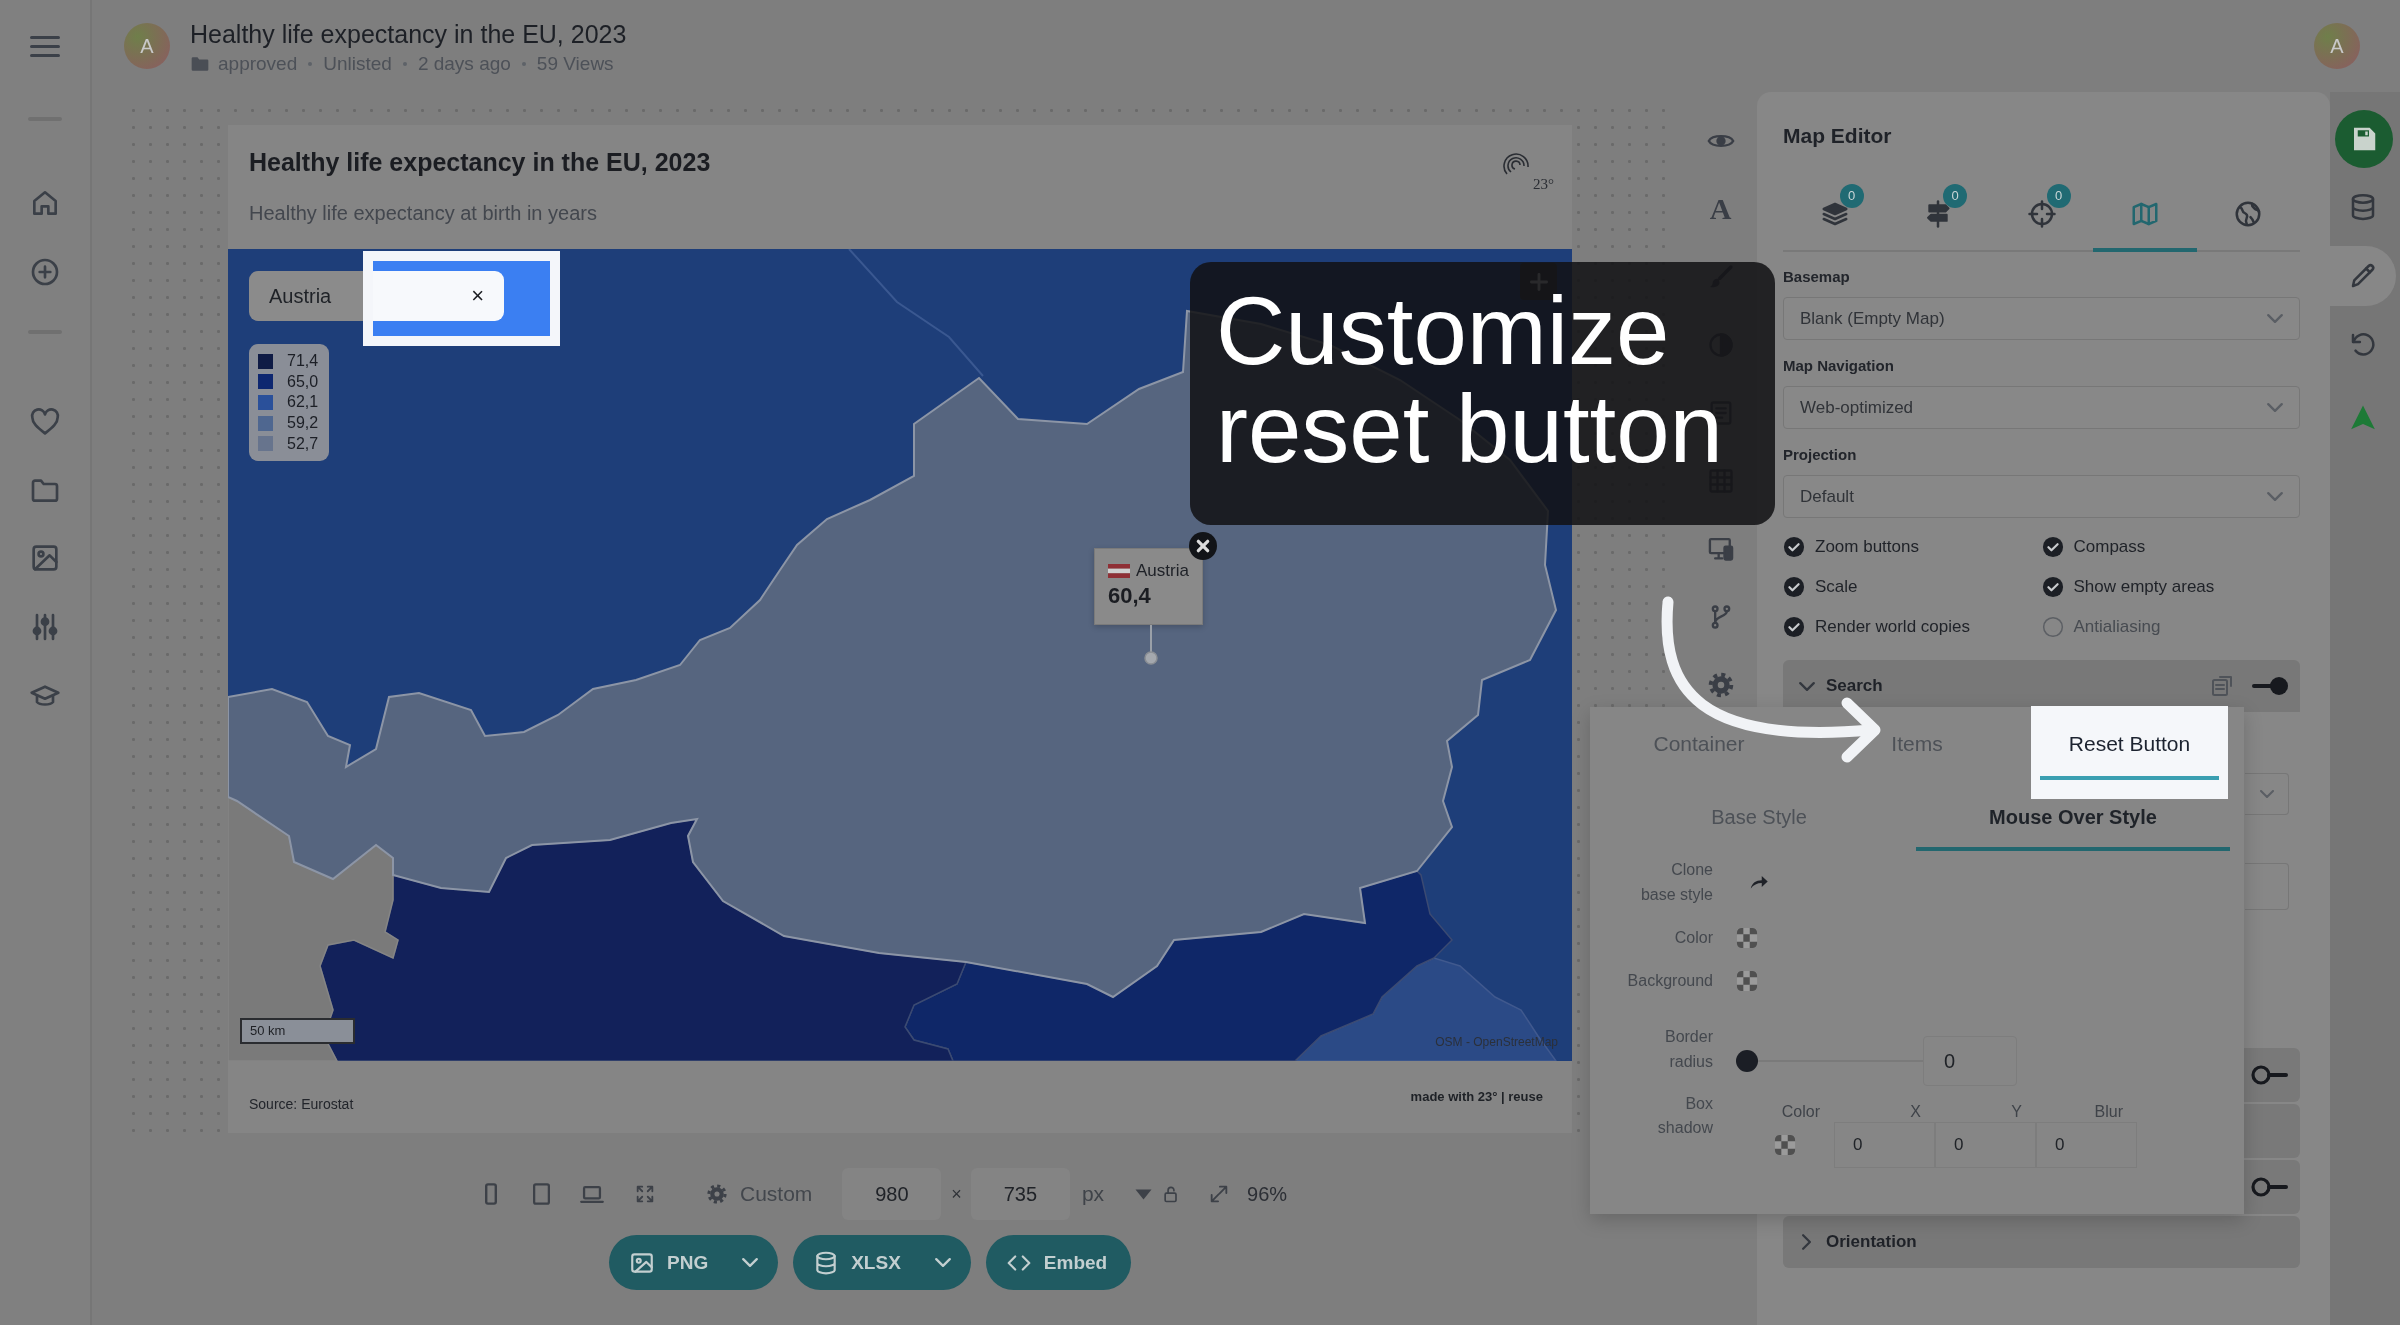 This screenshot has height=1325, width=2400. What do you see at coordinates (2222, 686) in the screenshot?
I see `document-icon` at bounding box center [2222, 686].